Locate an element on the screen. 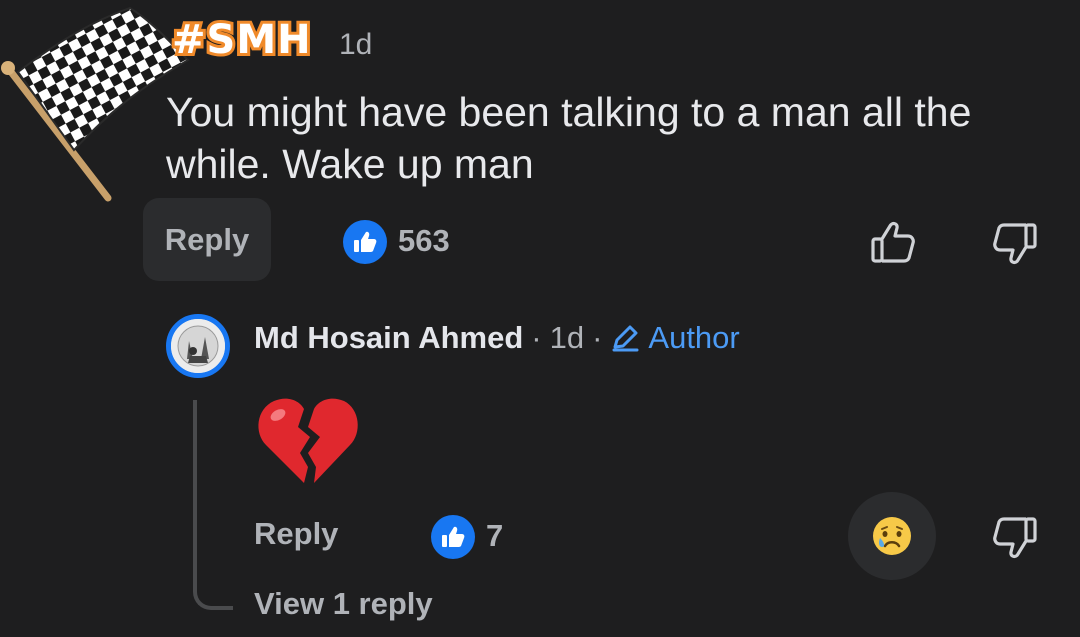  author-badge: Author is located at coordinates (675, 338).